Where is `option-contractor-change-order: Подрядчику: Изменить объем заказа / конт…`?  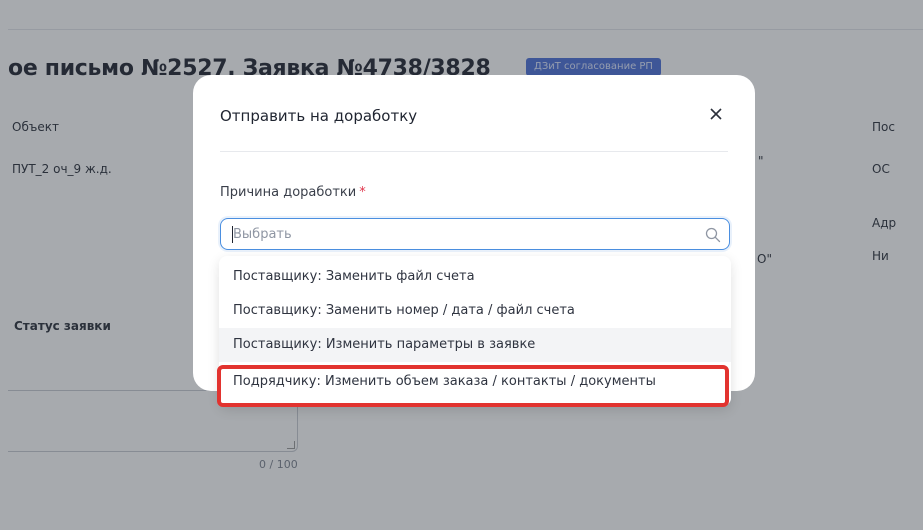 option-contractor-change-order: Подрядчику: Изменить объем заказа / конт… is located at coordinates (475, 382).